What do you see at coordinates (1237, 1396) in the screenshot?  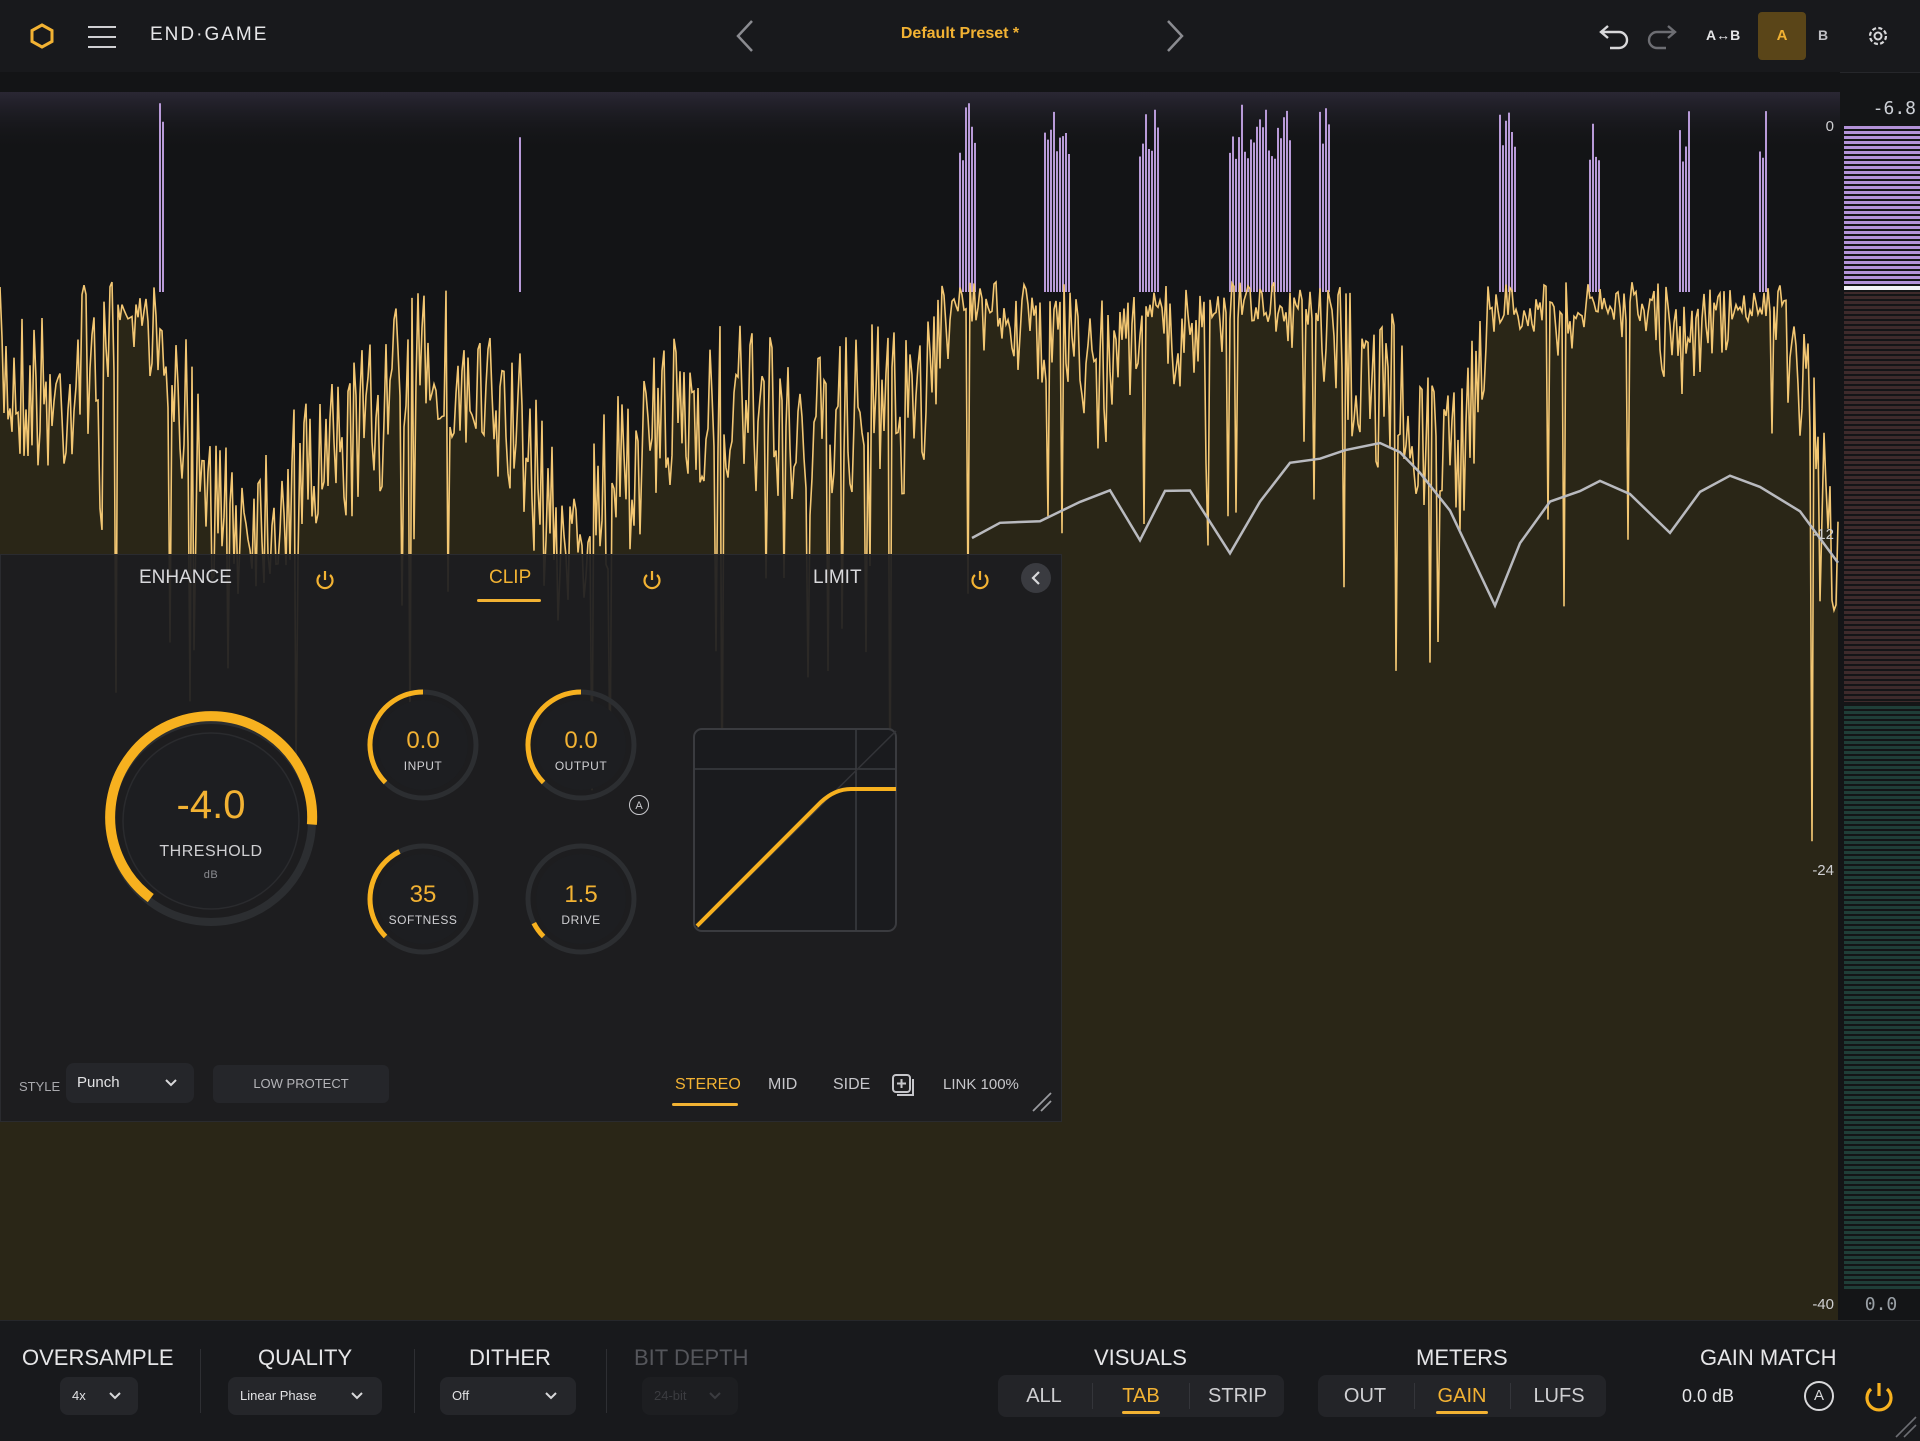 I see `visuals-strip-option: STRIP` at bounding box center [1237, 1396].